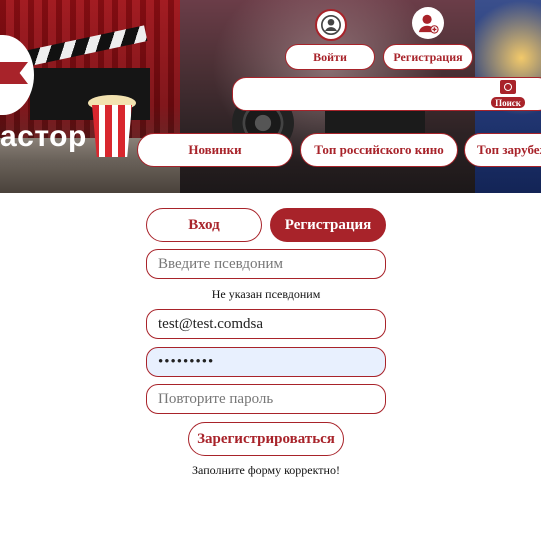 The width and height of the screenshot is (541, 540). What do you see at coordinates (508, 87) in the screenshot?
I see `search-icon` at bounding box center [508, 87].